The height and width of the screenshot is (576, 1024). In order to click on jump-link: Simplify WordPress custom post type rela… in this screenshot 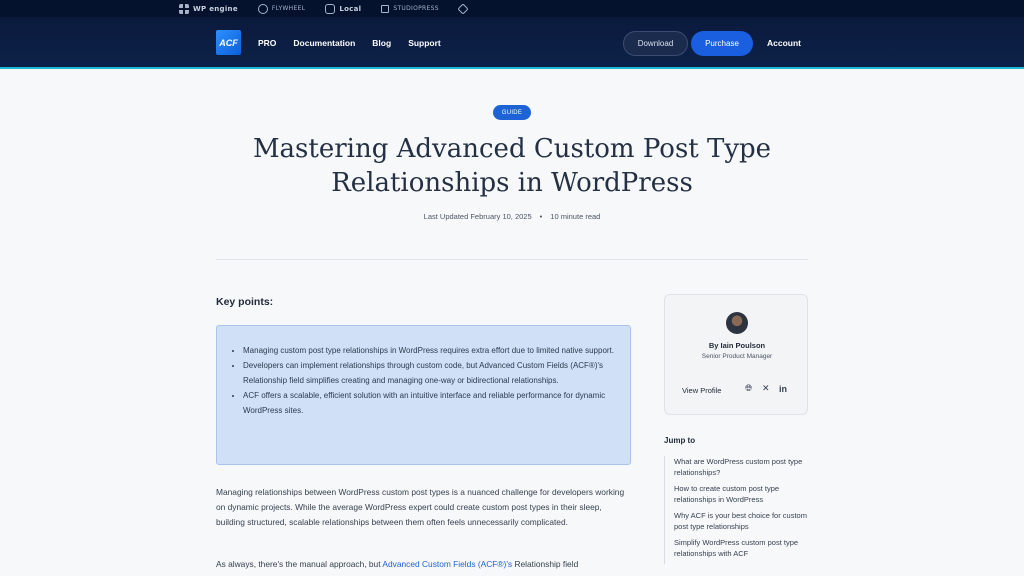, I will do `click(744, 548)`.